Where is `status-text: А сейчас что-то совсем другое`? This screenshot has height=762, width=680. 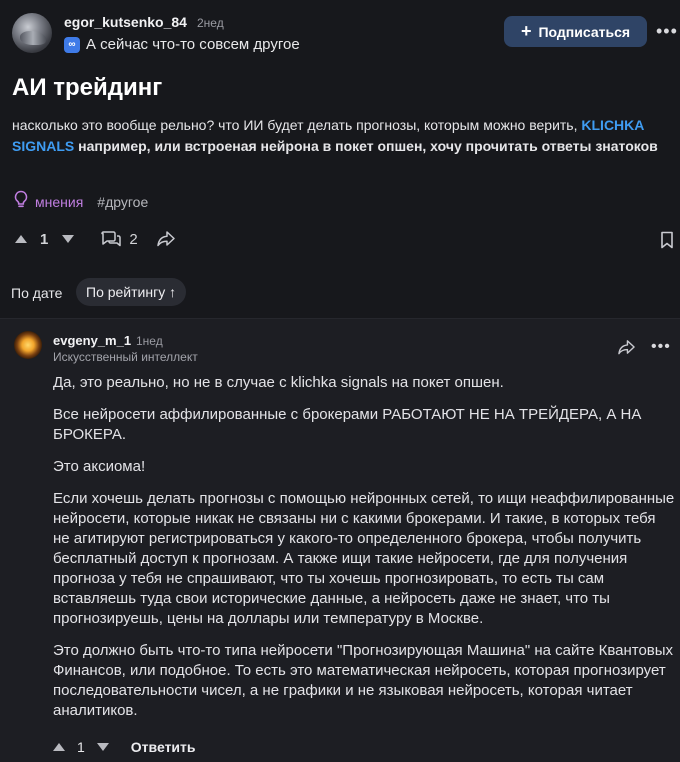
status-text: А сейчас что-то совсем другое is located at coordinates (193, 44).